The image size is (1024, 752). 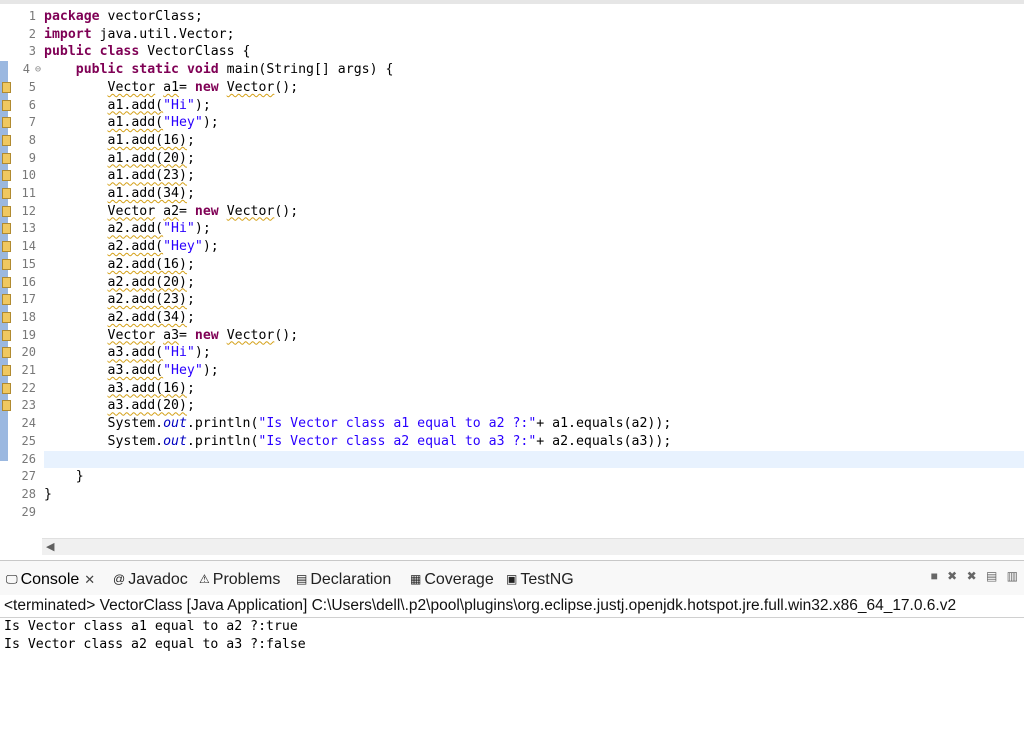 What do you see at coordinates (534, 212) in the screenshot?
I see `code-line: Vector a2= new Vector();` at bounding box center [534, 212].